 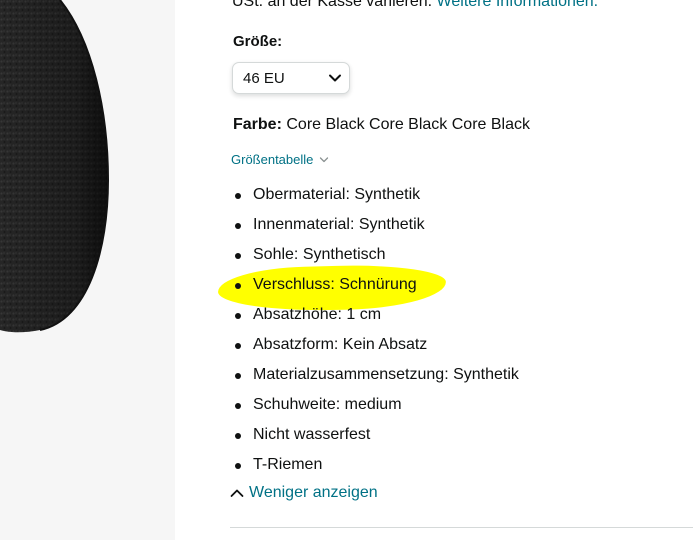 I want to click on size-chart-label: Größentabelle, so click(x=272, y=159).